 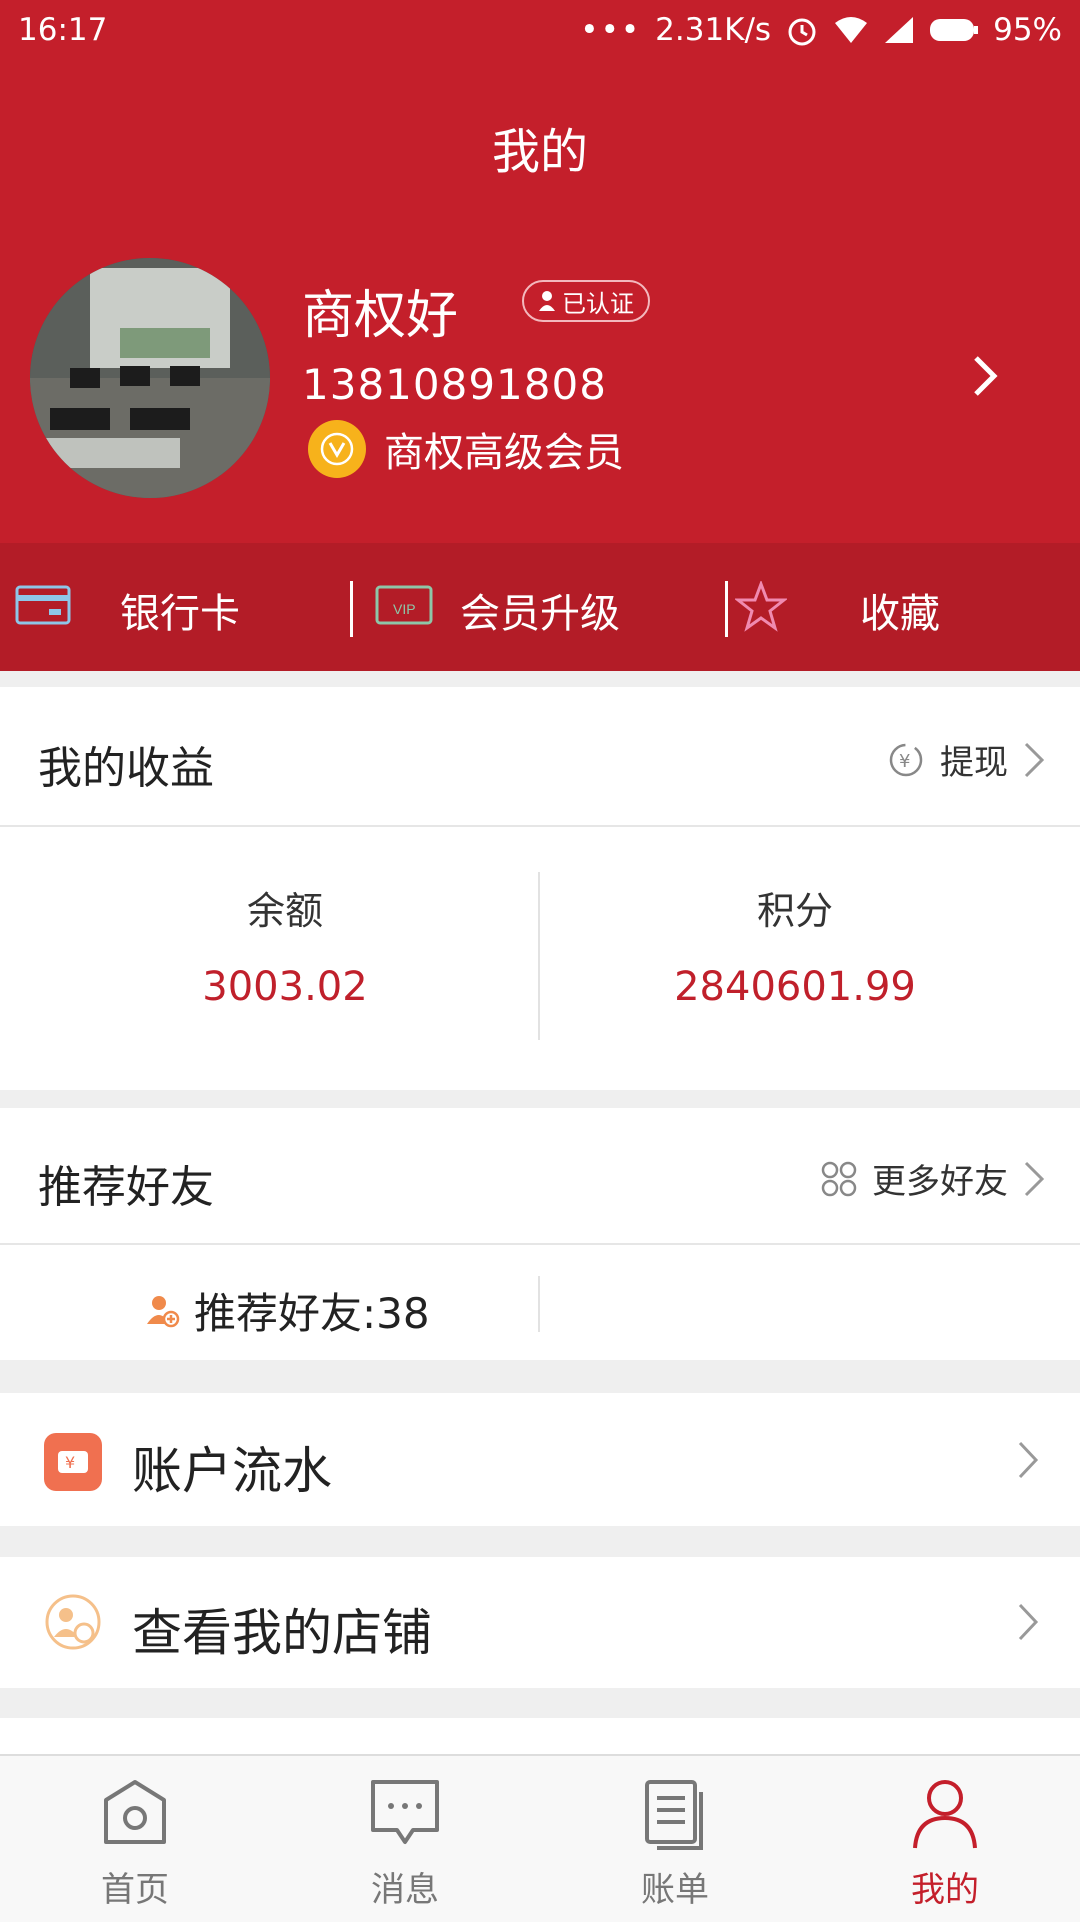 I want to click on points-value: 2840601.99, so click(x=795, y=987).